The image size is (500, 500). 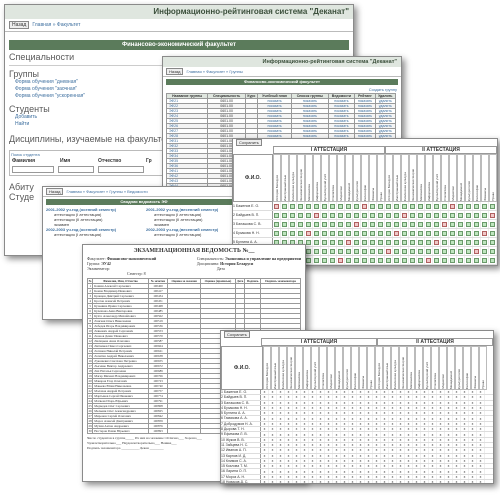 I want to click on name-input, so click(x=76, y=169).